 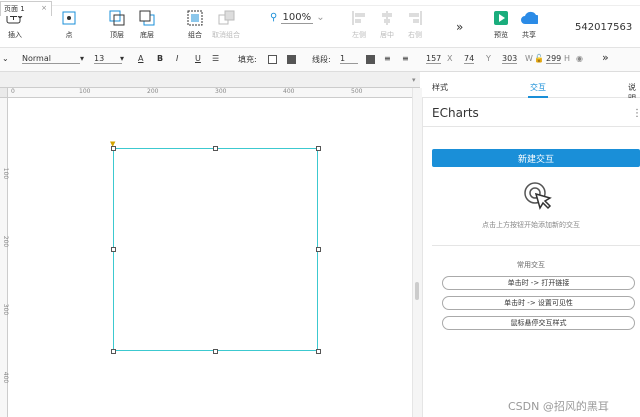 What do you see at coordinates (501, 18) in the screenshot?
I see `play-icon` at bounding box center [501, 18].